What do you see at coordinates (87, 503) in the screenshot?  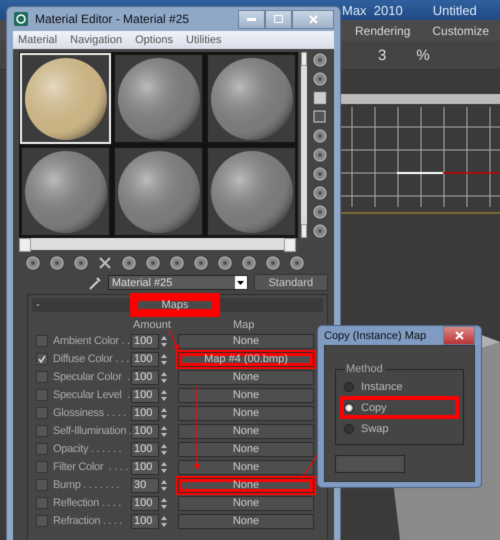 I see `map-channel-label: Reflection . . . .` at bounding box center [87, 503].